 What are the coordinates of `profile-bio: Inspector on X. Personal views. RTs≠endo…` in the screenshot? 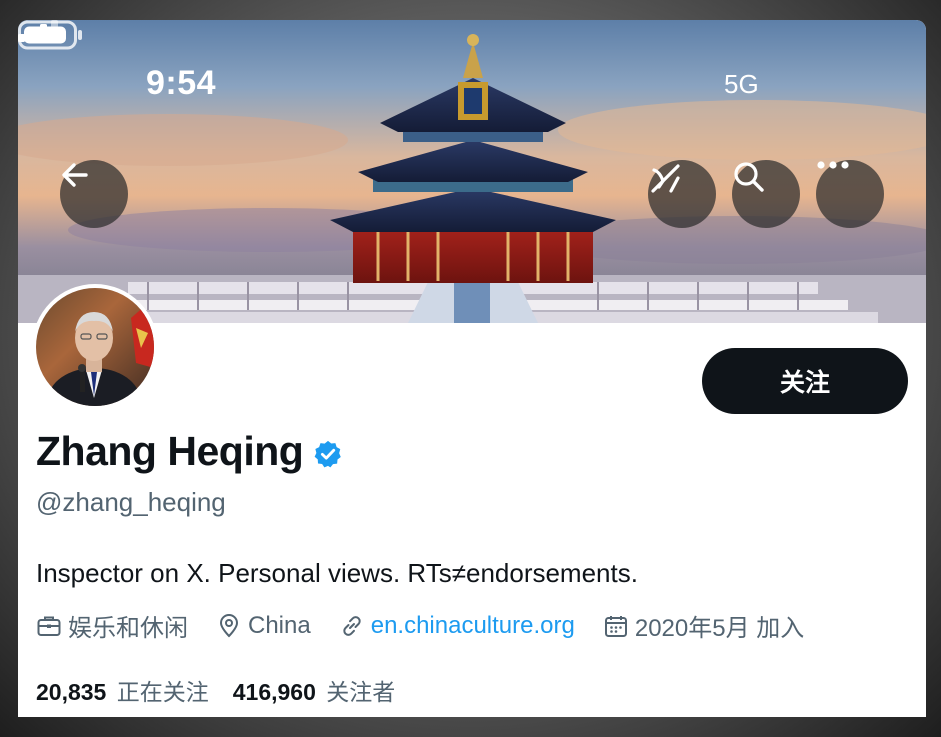 It's located at (337, 573).